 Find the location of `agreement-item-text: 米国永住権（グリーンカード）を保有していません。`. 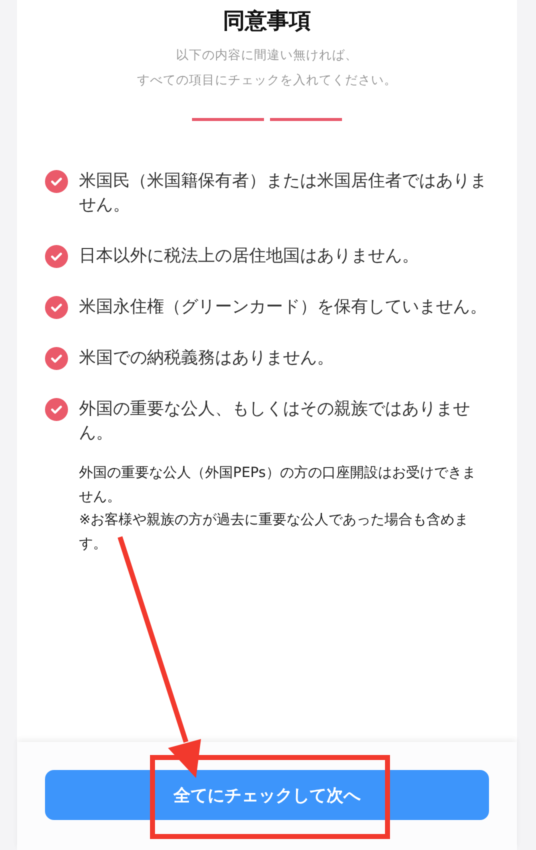

agreement-item-text: 米国永住権（グリーンカード）を保有していません。 is located at coordinates (283, 307).